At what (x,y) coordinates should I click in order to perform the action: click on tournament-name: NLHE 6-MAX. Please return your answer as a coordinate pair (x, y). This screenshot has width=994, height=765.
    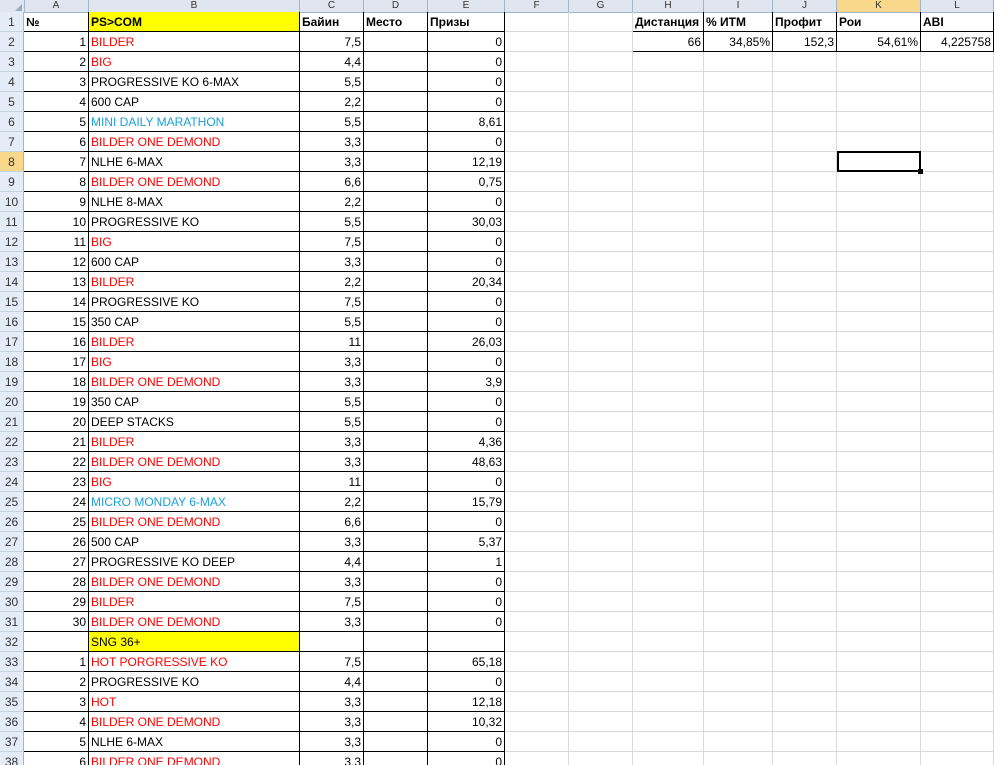
    Looking at the image, I should click on (194, 742).